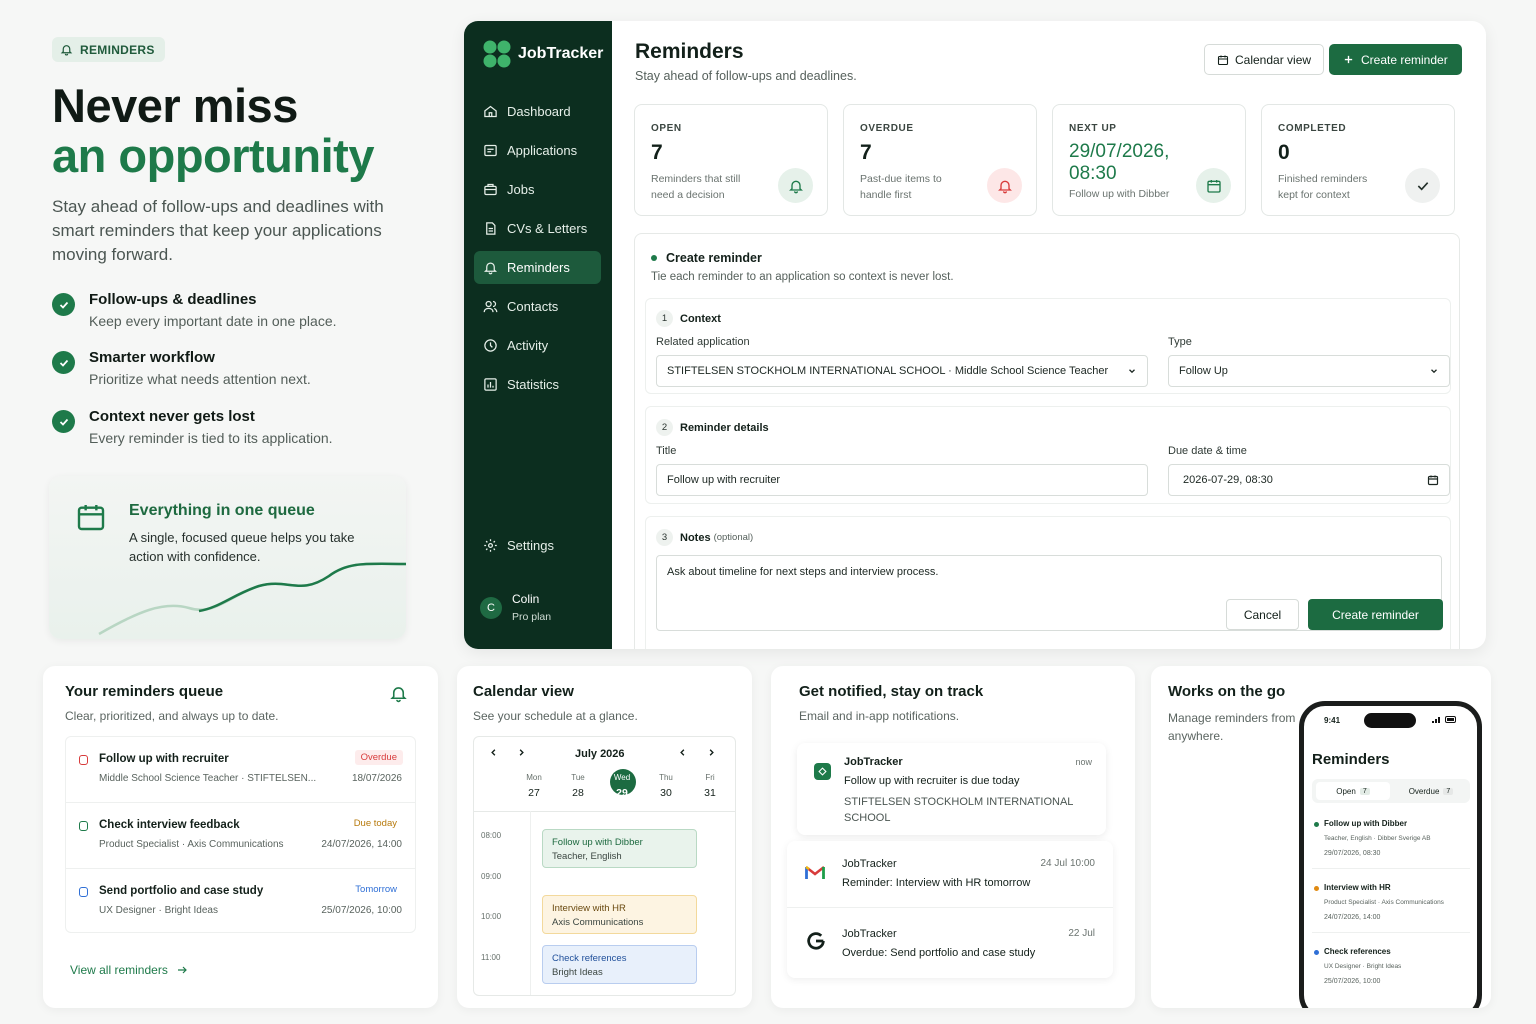 The image size is (1536, 1024). What do you see at coordinates (490, 189) in the screenshot?
I see `jobs-icon` at bounding box center [490, 189].